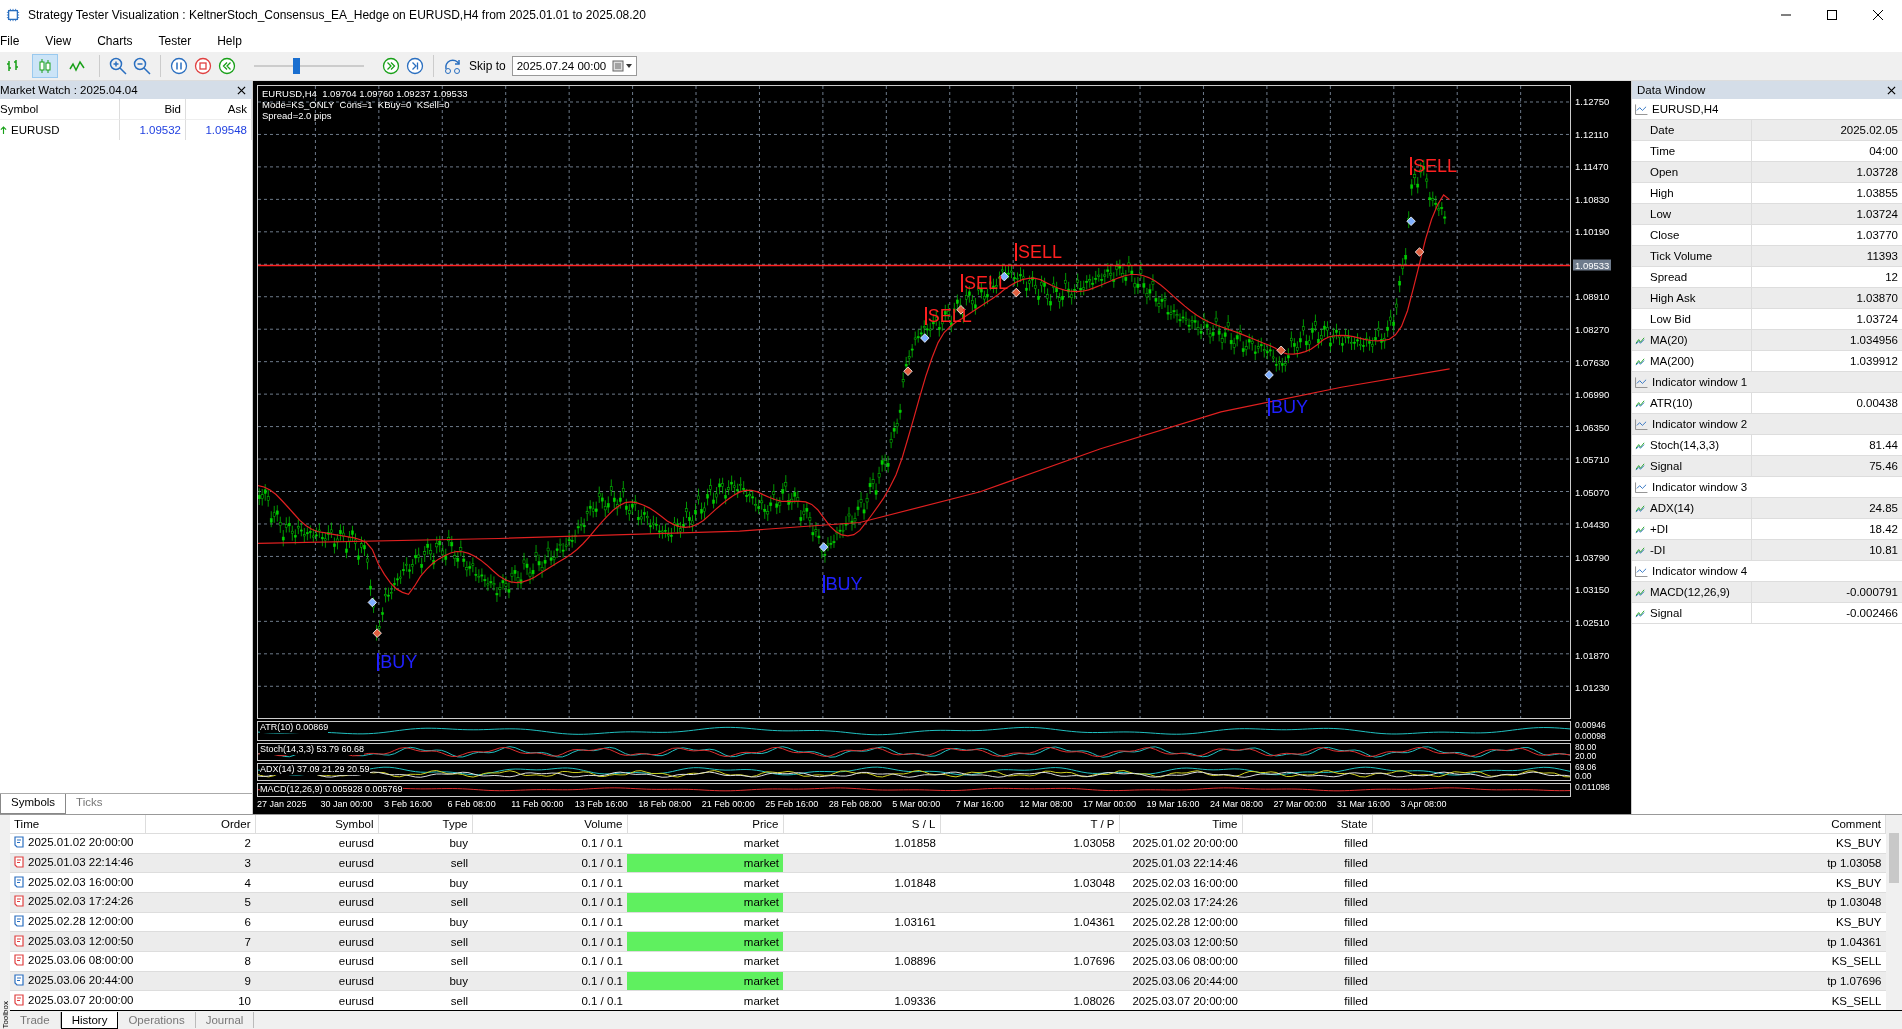  I want to click on menu-item: Tester, so click(181, 41).